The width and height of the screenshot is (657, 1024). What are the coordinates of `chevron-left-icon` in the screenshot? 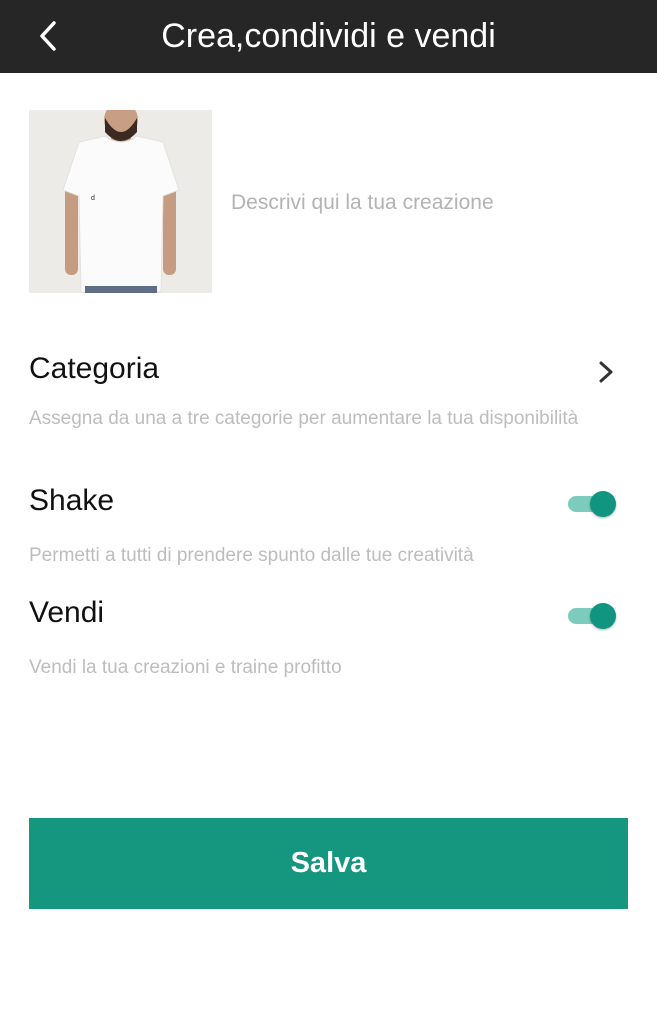 It's located at (48, 36).